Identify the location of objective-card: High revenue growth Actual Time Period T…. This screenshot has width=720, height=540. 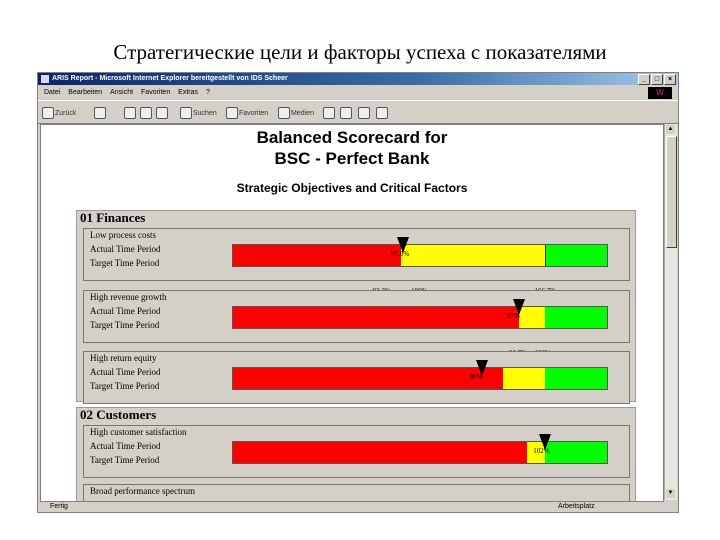
(356, 323).